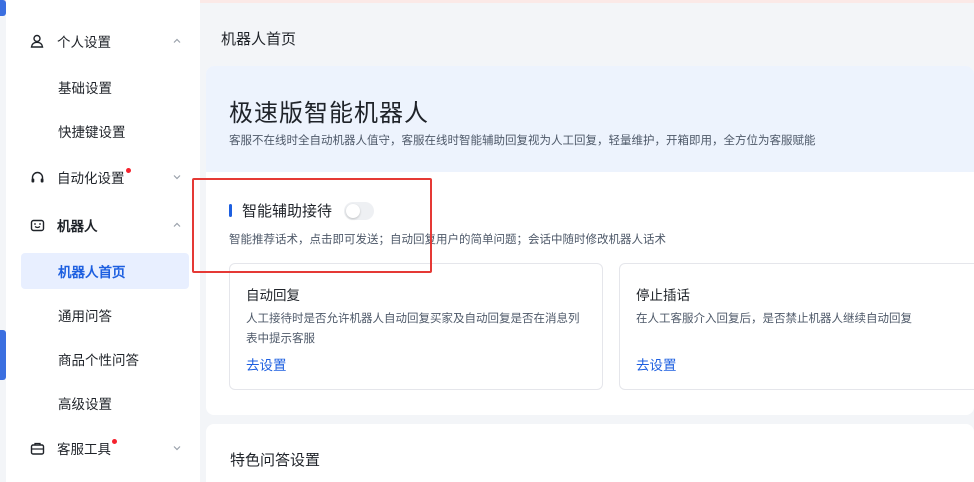  I want to click on toolbox-icon, so click(37, 448).